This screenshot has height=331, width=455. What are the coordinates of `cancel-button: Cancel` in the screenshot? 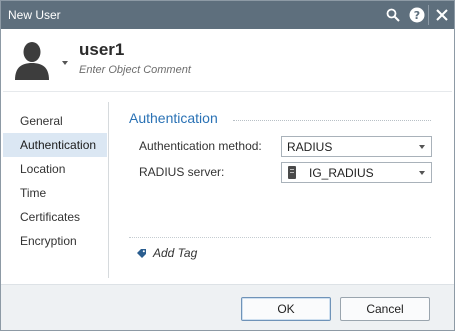 It's located at (385, 309).